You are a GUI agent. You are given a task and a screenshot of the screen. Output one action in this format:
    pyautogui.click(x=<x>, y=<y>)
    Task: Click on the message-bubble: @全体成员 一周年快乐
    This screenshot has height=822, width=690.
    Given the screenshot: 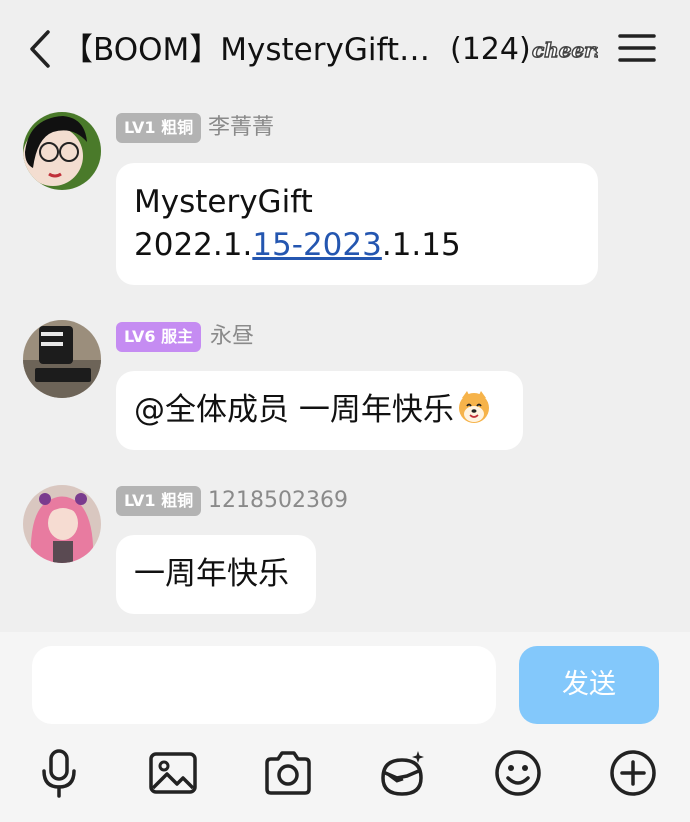 What is the action you would take?
    pyautogui.click(x=319, y=410)
    